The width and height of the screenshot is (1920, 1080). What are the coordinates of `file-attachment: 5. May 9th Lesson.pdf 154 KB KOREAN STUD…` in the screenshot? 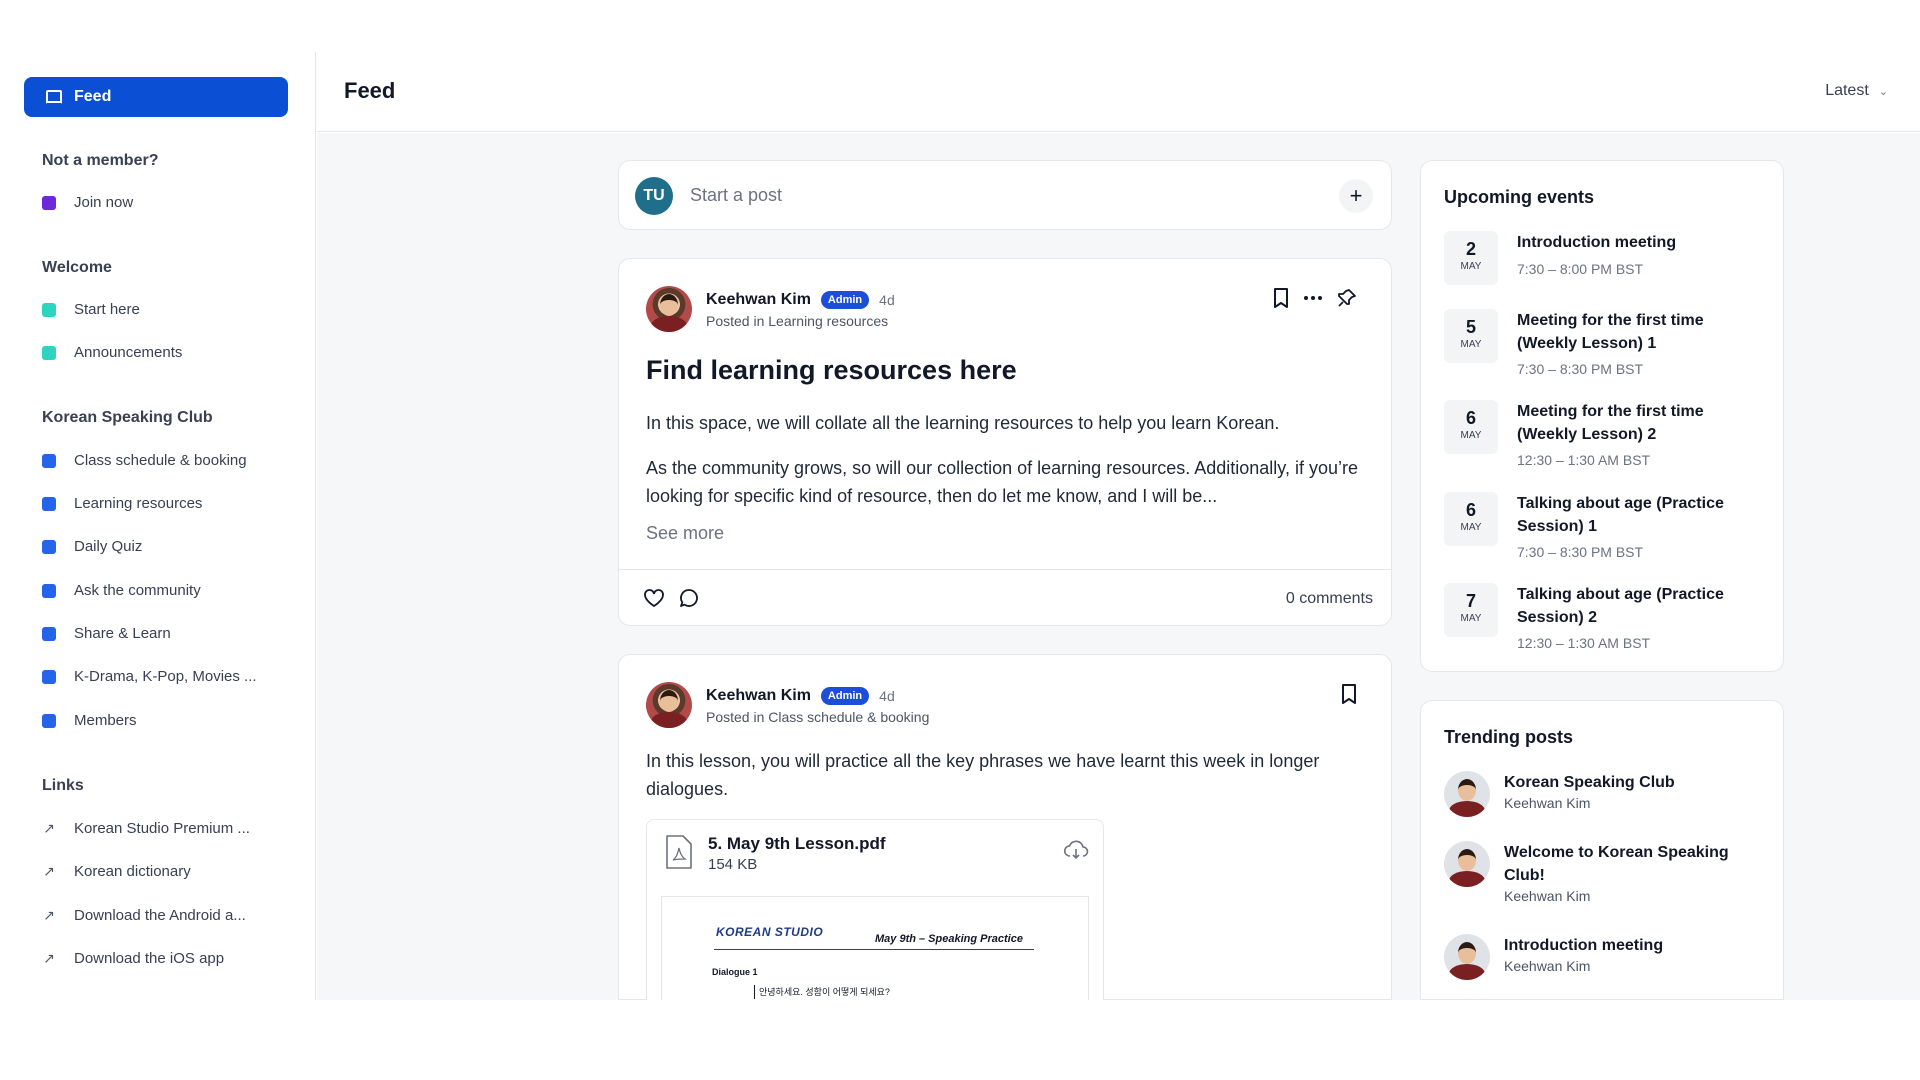 It's located at (875, 909).